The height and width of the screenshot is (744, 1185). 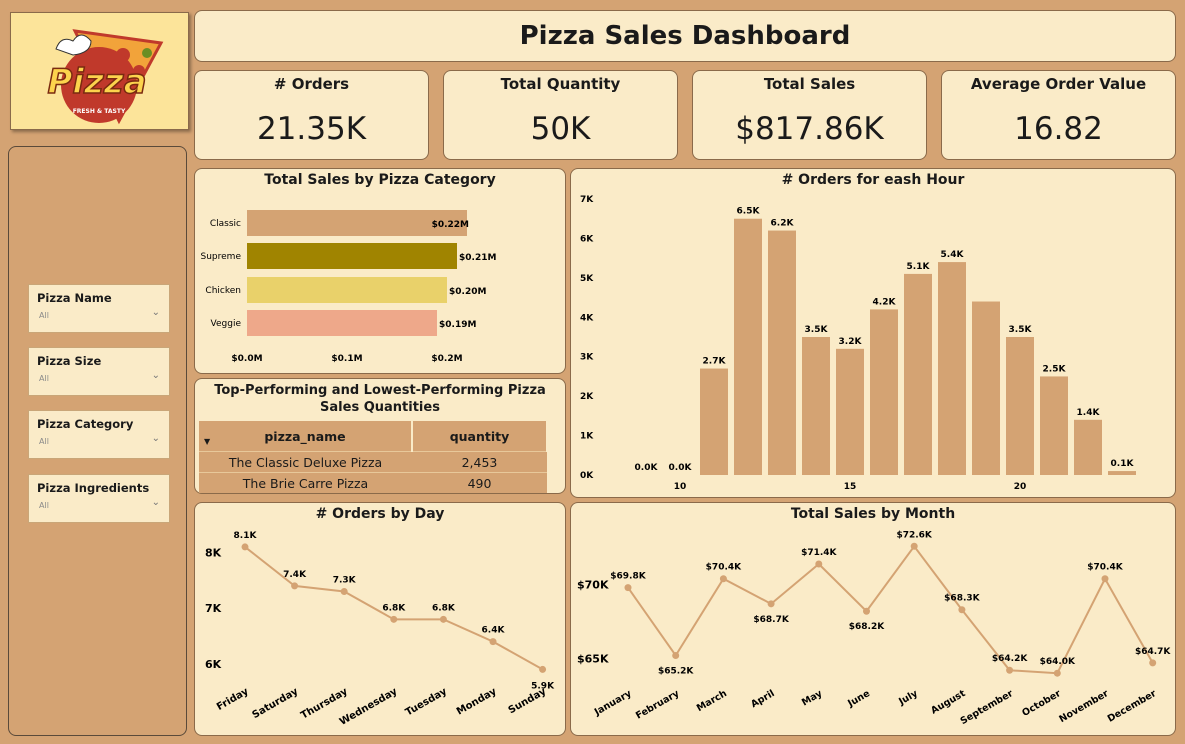 I want to click on data-label: $68.7K, so click(x=771, y=620).